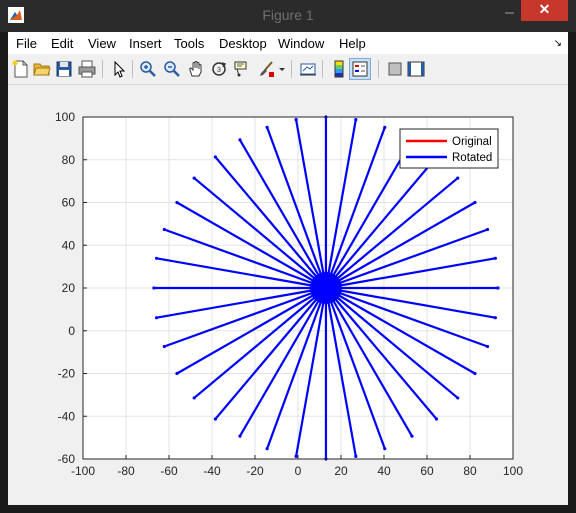  What do you see at coordinates (384, 471) in the screenshot?
I see `x-tick-label: 40` at bounding box center [384, 471].